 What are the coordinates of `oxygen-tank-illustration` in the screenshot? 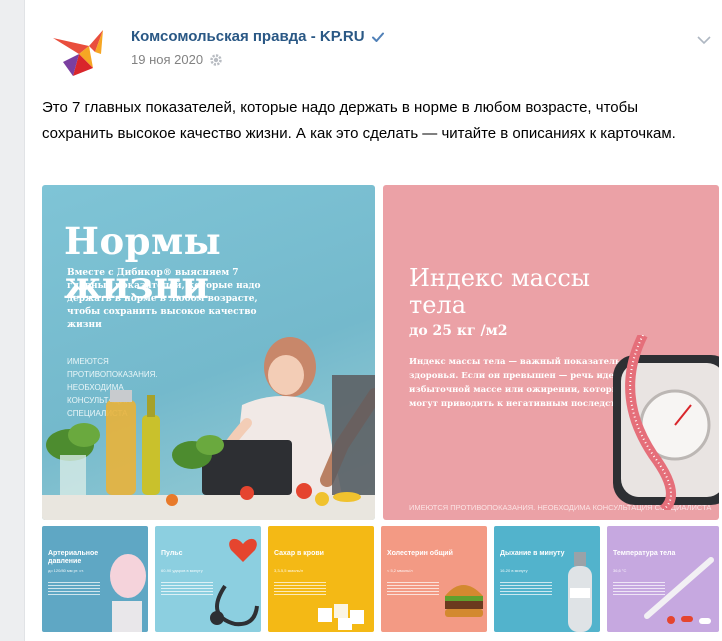 It's located at (580, 592).